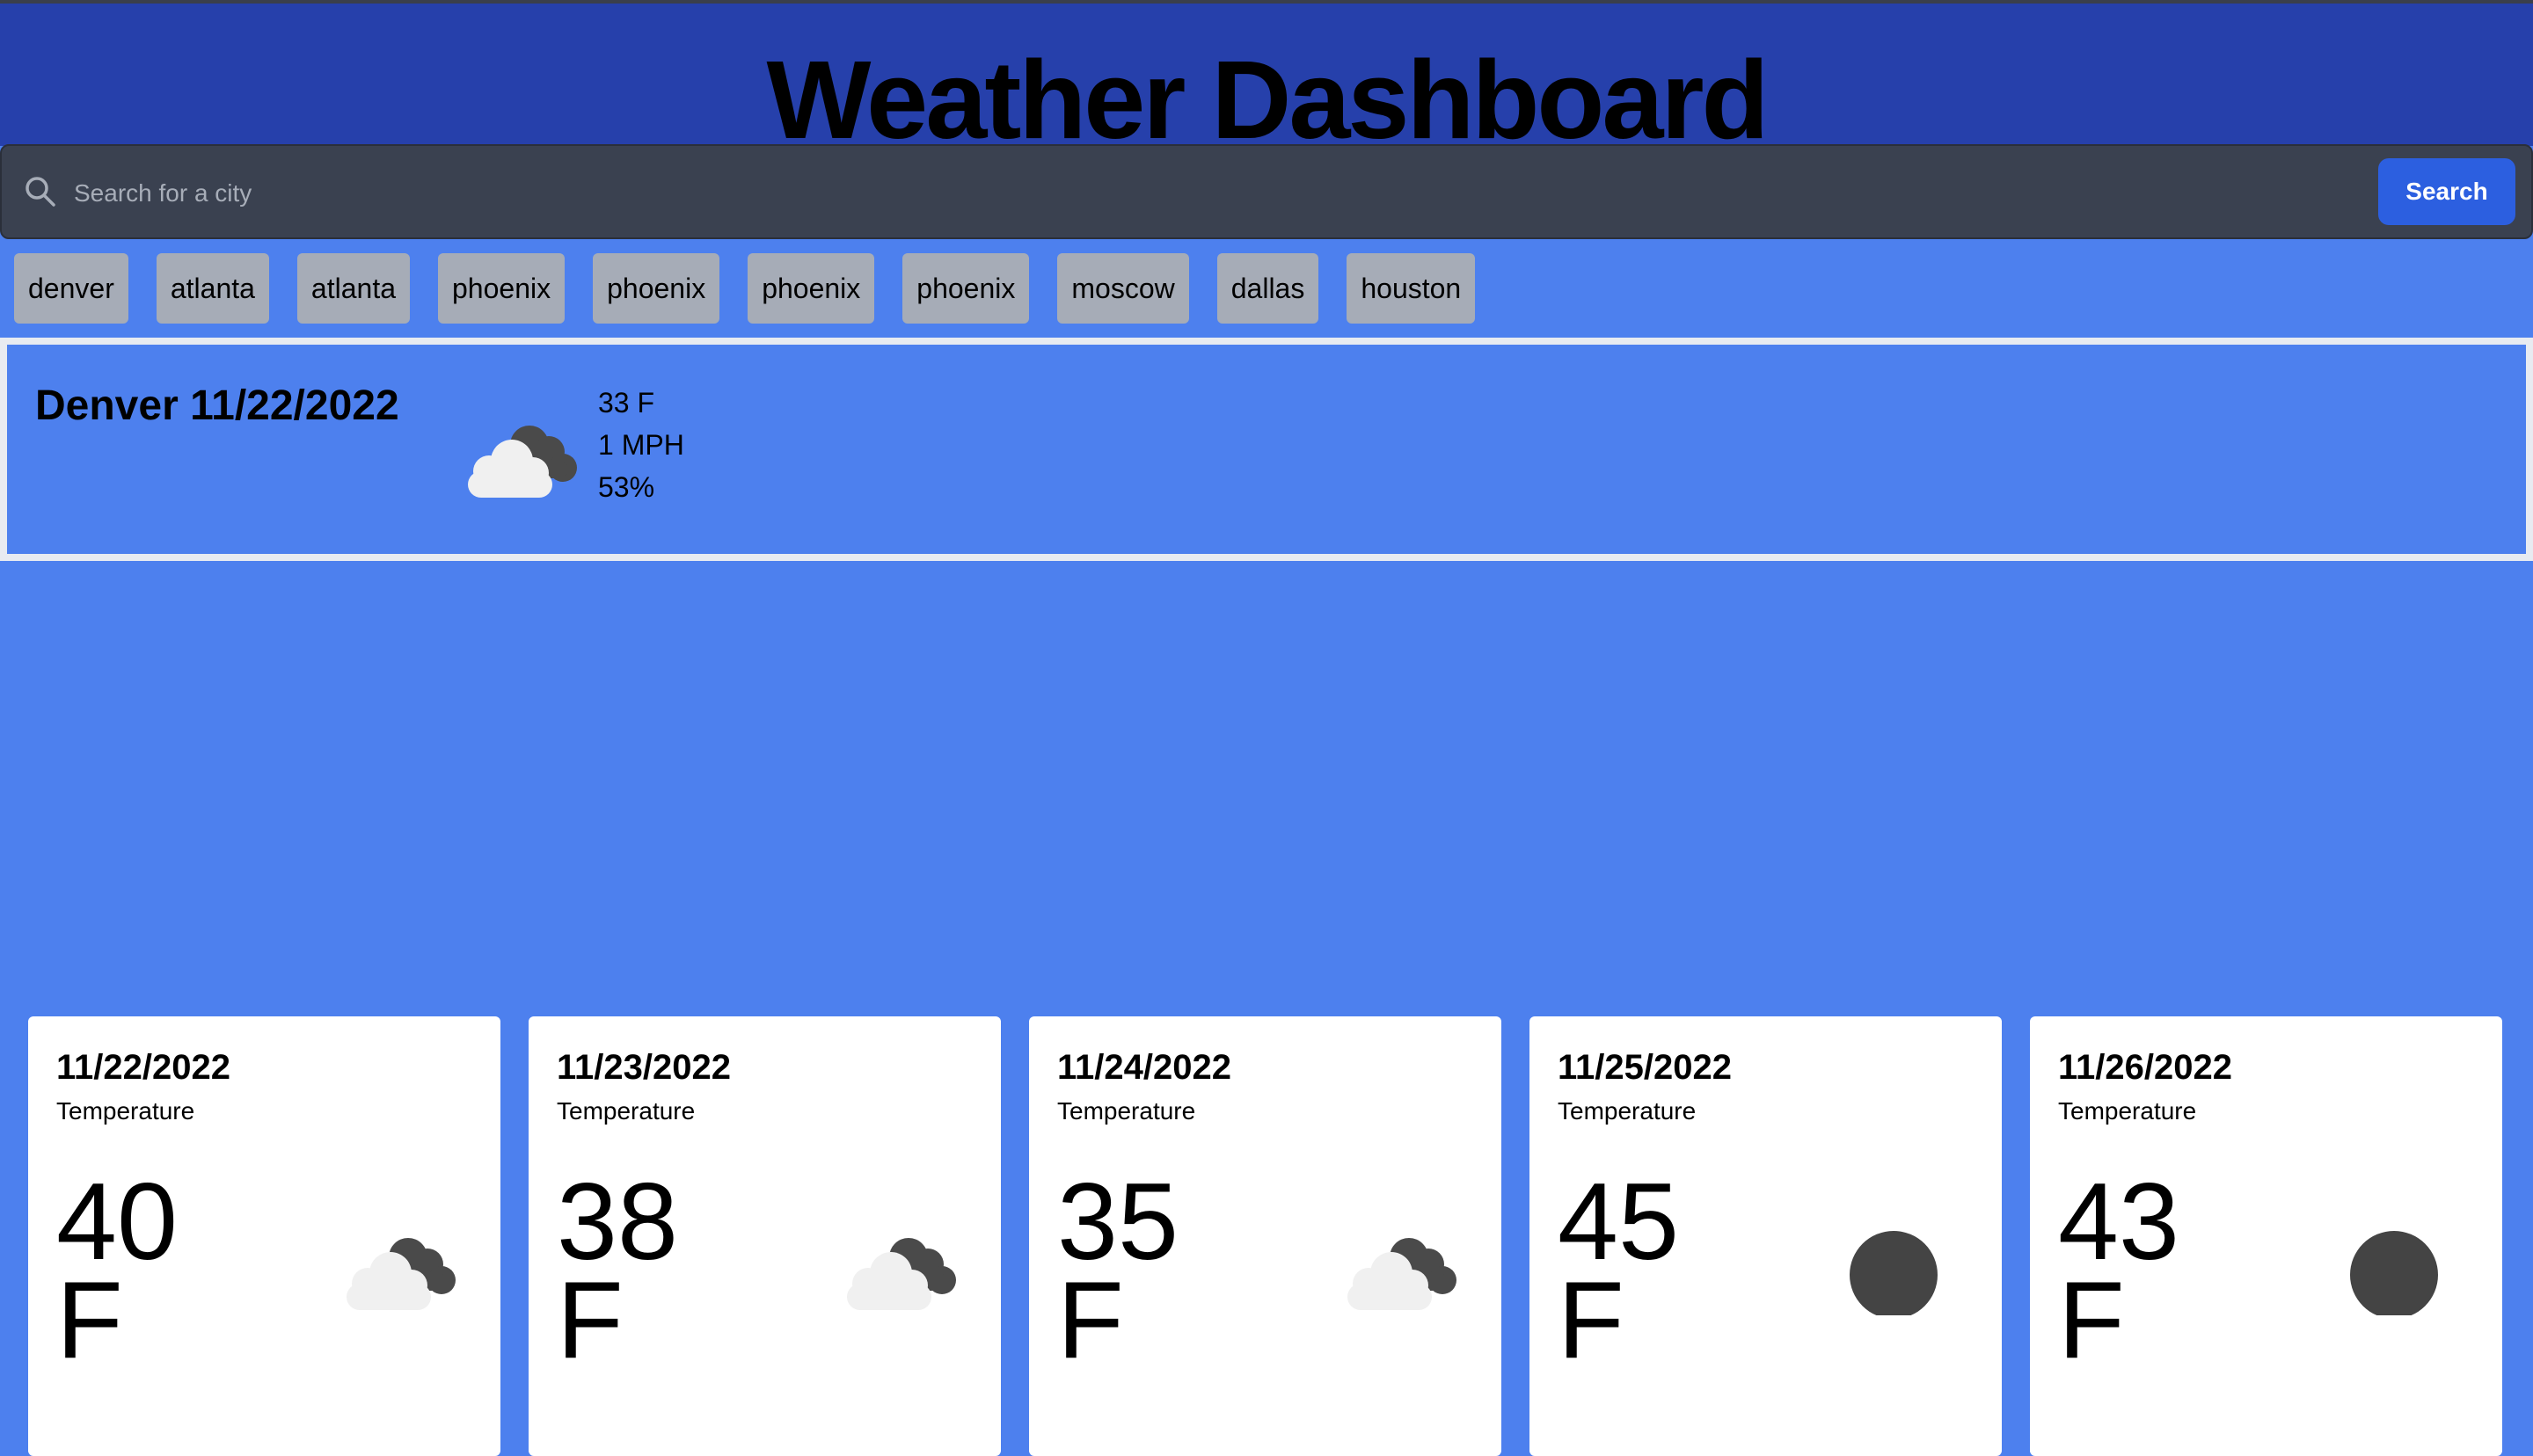 Image resolution: width=2533 pixels, height=1456 pixels. I want to click on page-title: Weather Dashboard, so click(1268, 92).